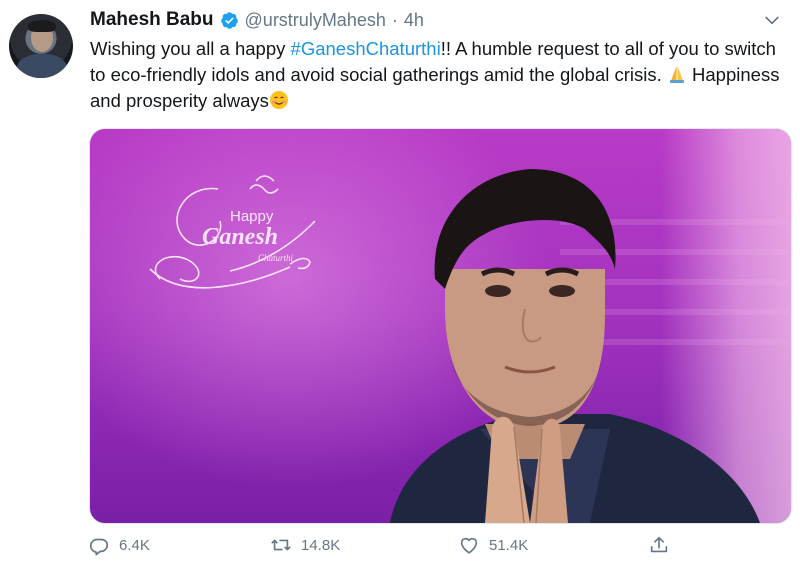  Describe the element at coordinates (190, 48) in the screenshot. I see `tweet-text-part: Wishing you all a happy` at that location.